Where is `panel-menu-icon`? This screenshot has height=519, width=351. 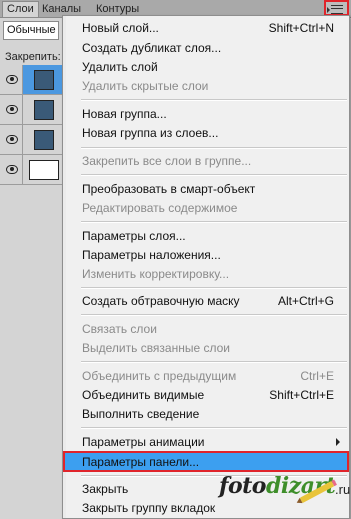 panel-menu-icon is located at coordinates (337, 9).